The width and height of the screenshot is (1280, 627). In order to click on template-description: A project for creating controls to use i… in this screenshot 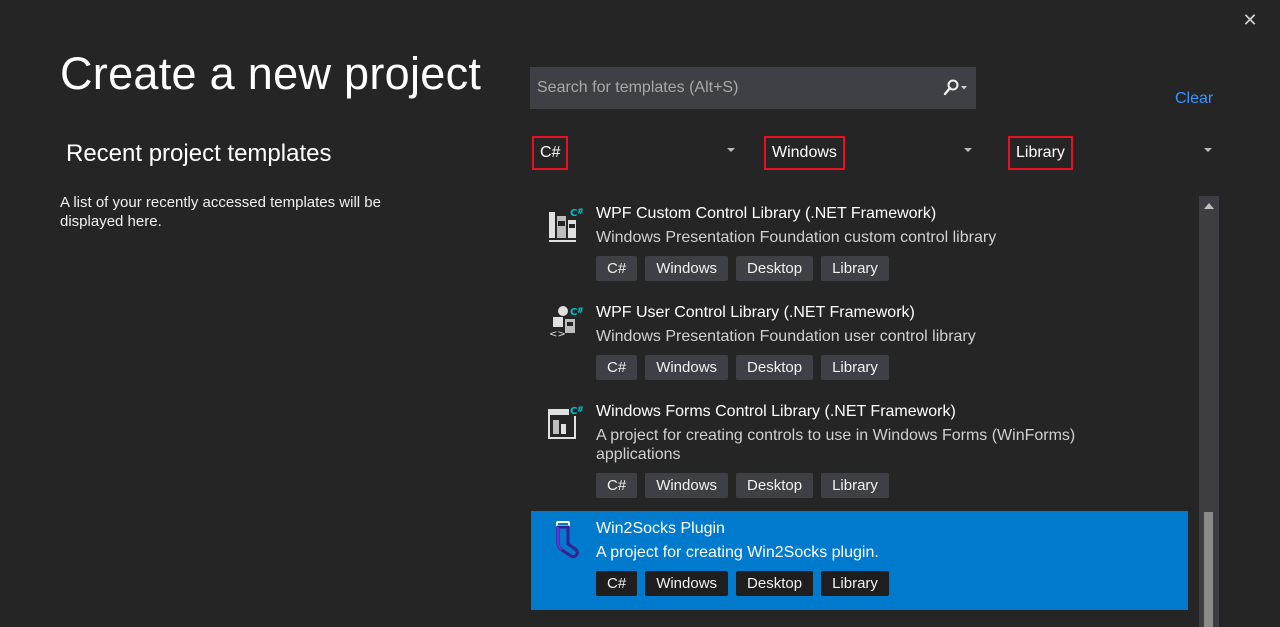, I will do `click(836, 445)`.